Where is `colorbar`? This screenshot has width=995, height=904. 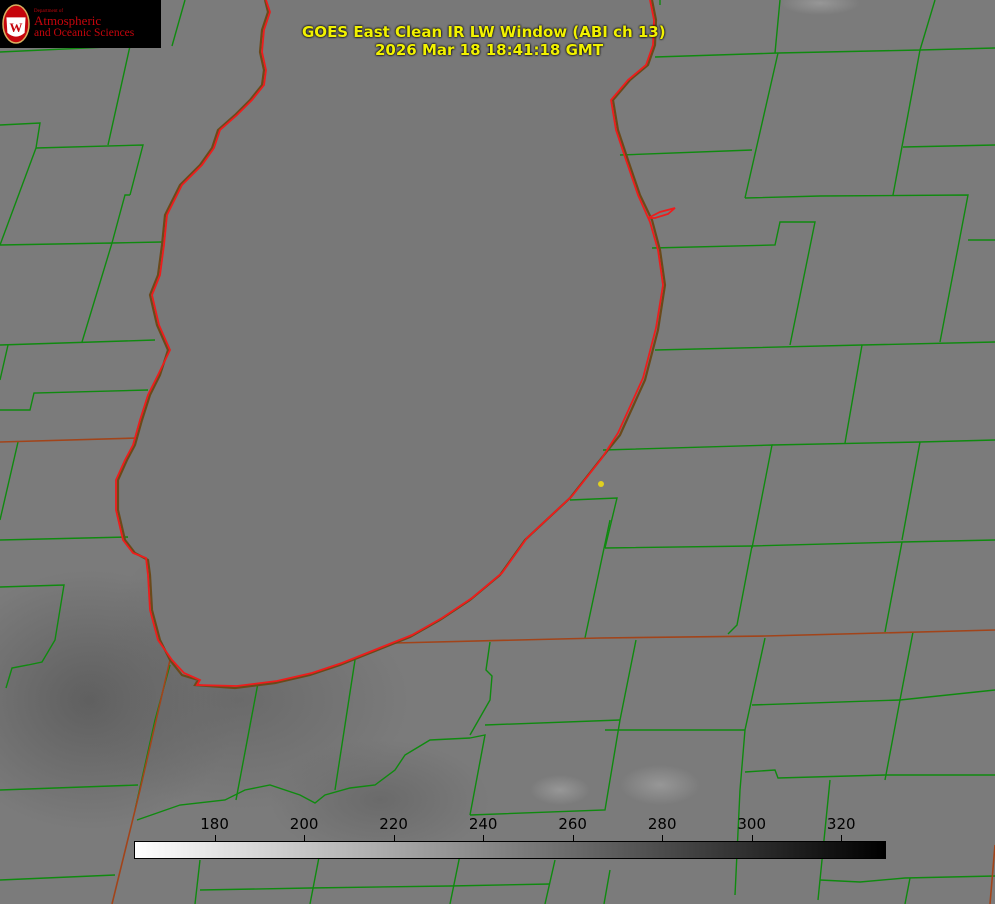
colorbar is located at coordinates (510, 850).